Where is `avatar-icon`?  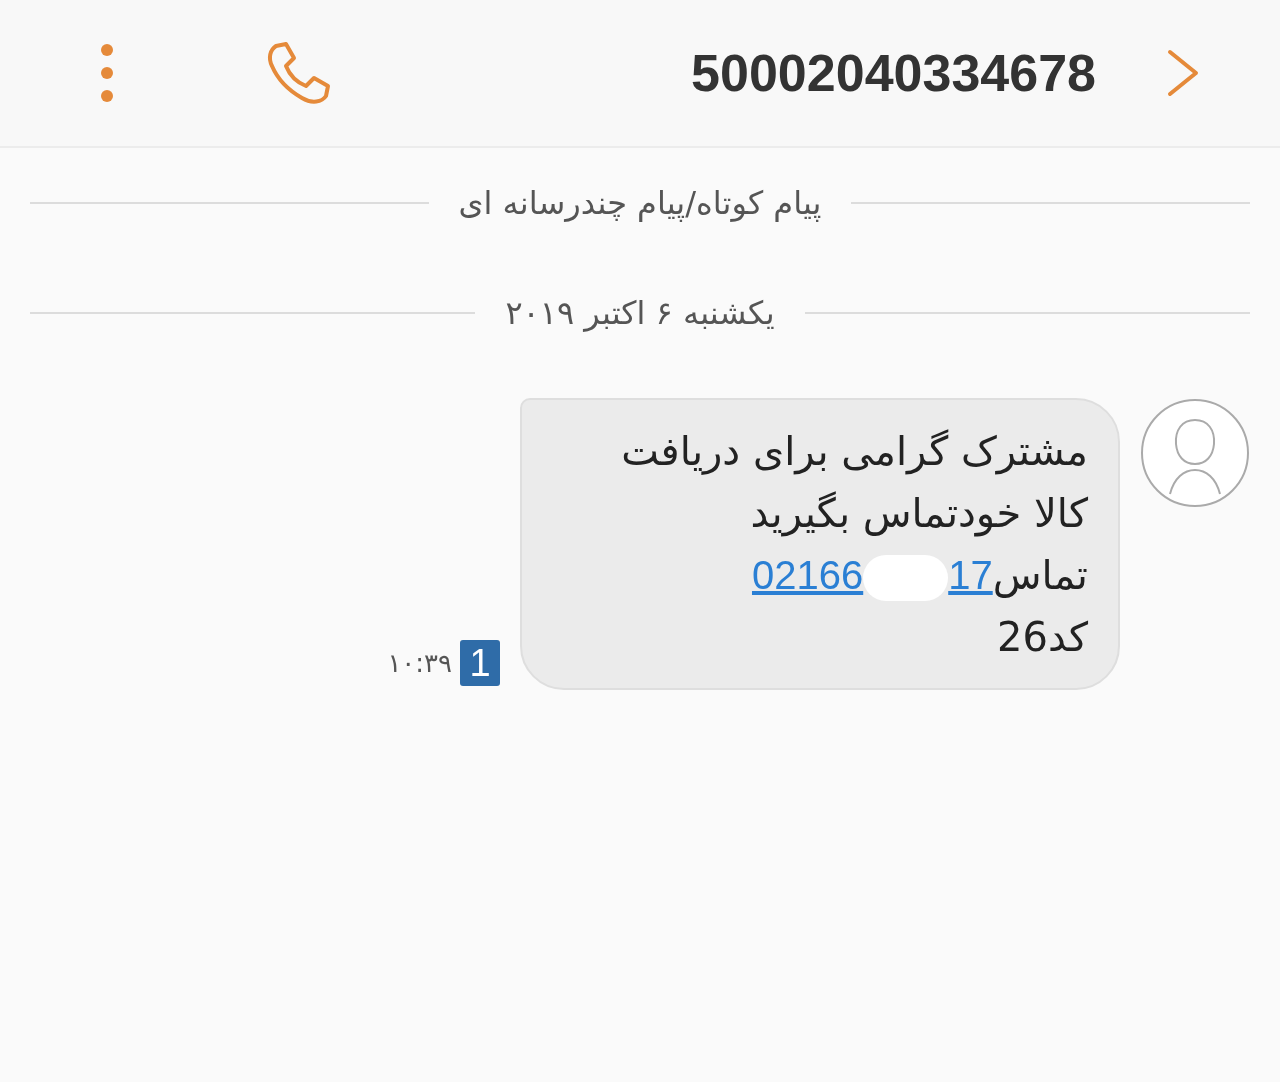
avatar-icon is located at coordinates (1195, 453).